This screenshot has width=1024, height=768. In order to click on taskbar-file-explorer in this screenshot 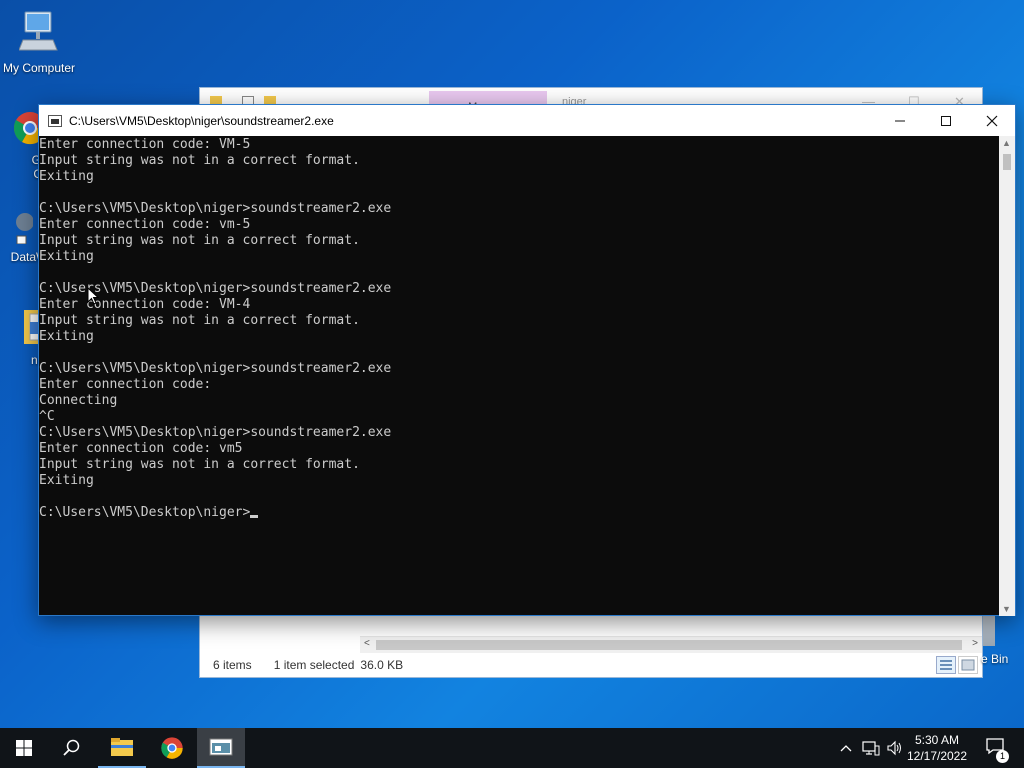, I will do `click(122, 748)`.